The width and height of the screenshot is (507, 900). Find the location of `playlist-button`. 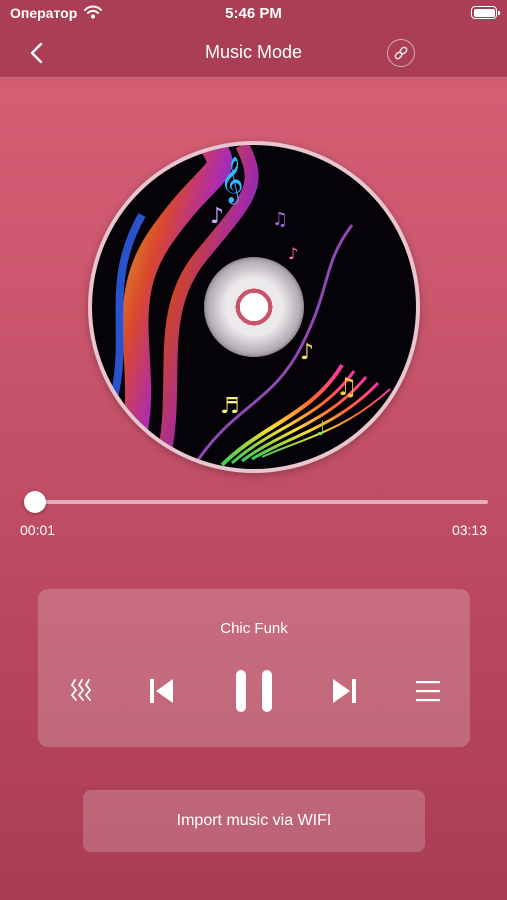

playlist-button is located at coordinates (428, 691).